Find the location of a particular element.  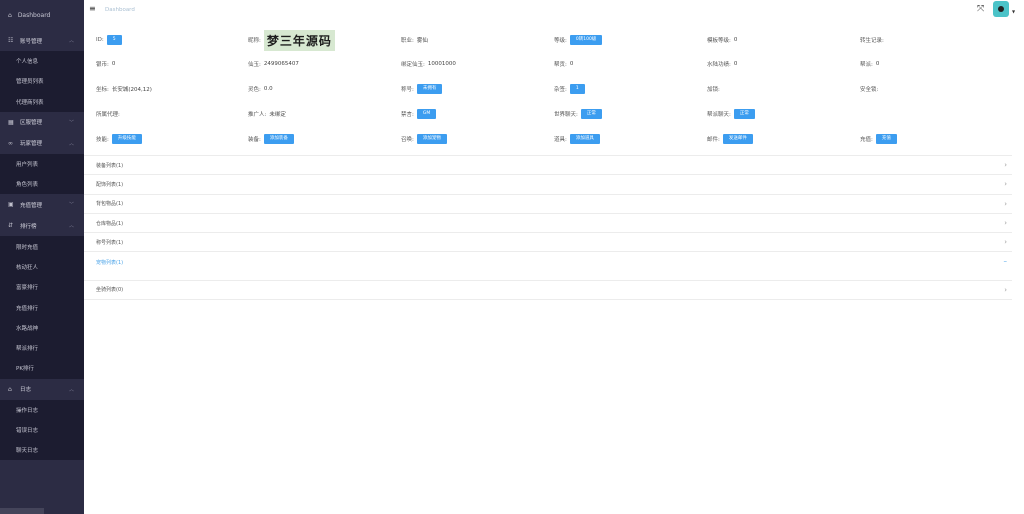

equip-label: 装备: is located at coordinates (254, 140).